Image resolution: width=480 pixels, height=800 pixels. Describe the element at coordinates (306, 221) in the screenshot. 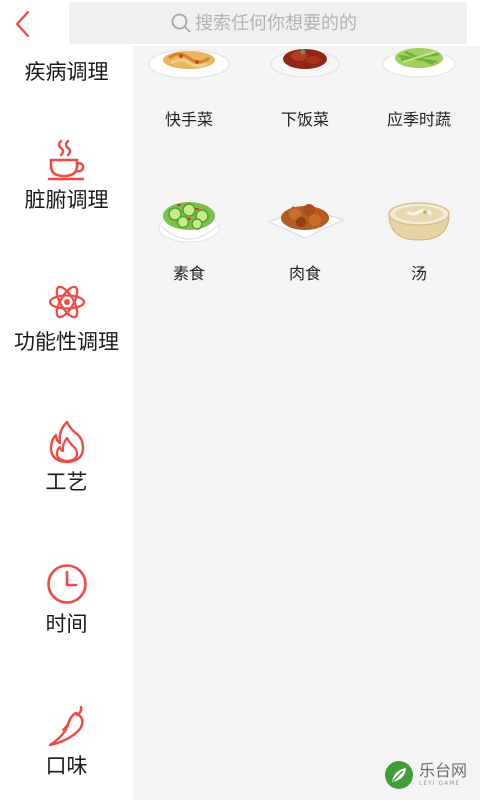

I see `meat-dish-icon` at that location.